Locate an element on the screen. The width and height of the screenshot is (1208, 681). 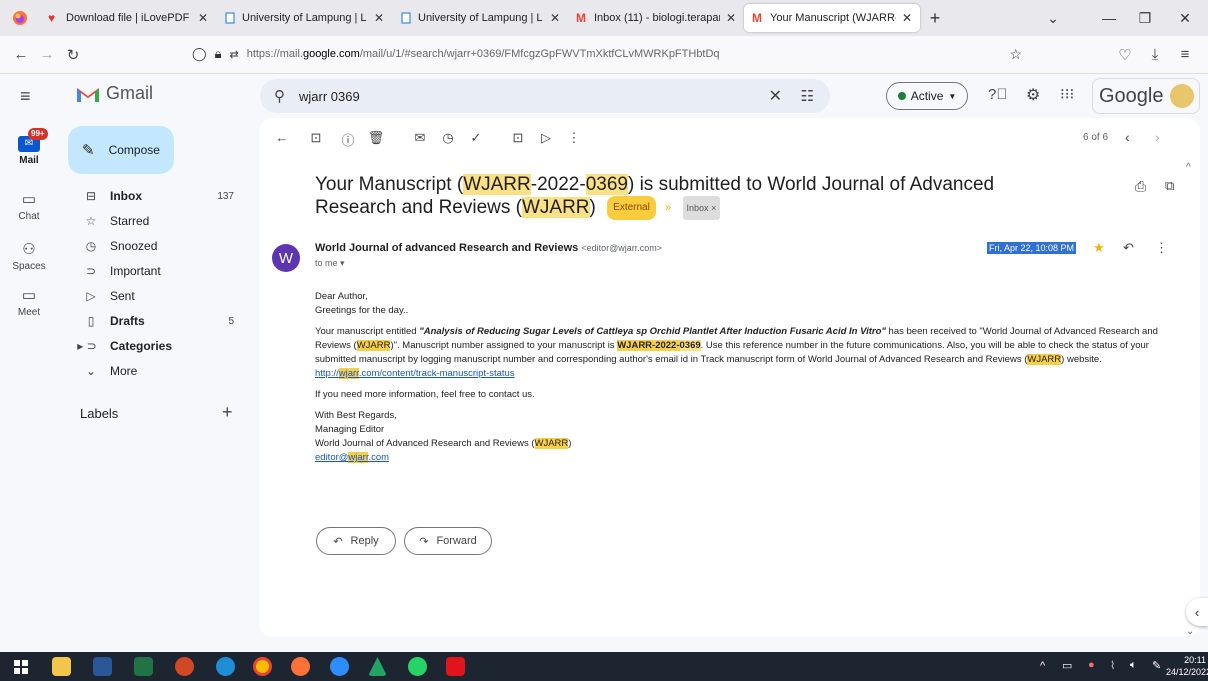
drive-icon is located at coordinates (377, 666).